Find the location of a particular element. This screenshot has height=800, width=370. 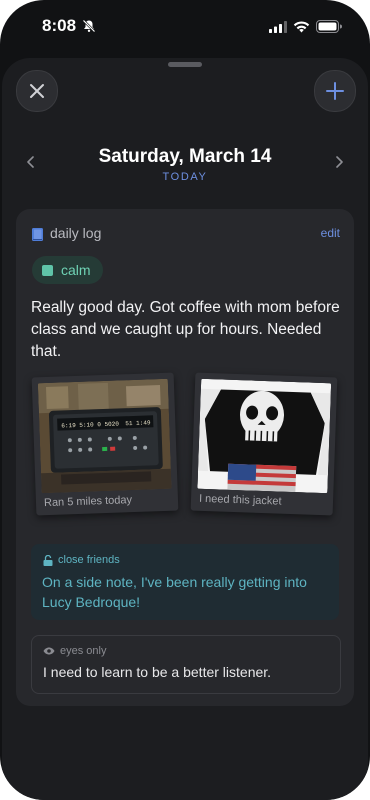

mood-label: calm is located at coordinates (76, 270).